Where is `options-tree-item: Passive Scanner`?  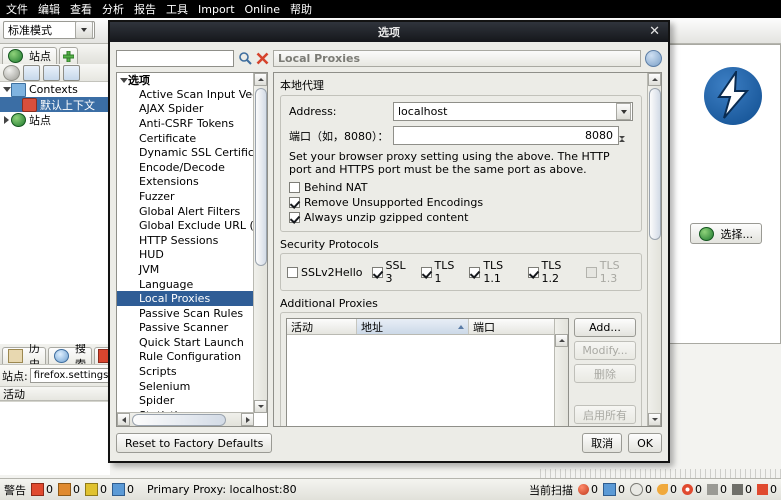
options-tree-item: Passive Scanner is located at coordinates (185, 328).